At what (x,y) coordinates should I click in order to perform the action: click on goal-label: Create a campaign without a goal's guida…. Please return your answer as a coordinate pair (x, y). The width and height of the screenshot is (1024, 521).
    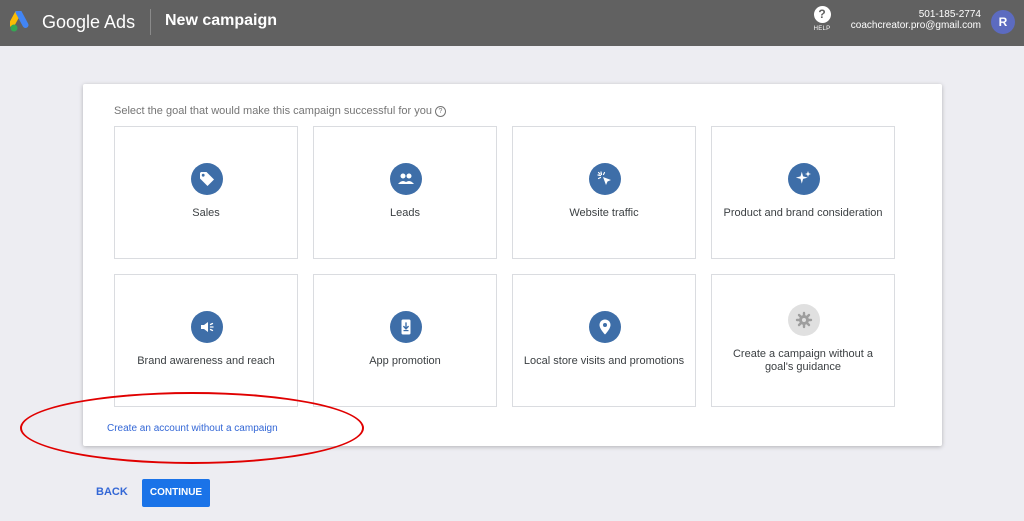
    Looking at the image, I should click on (803, 360).